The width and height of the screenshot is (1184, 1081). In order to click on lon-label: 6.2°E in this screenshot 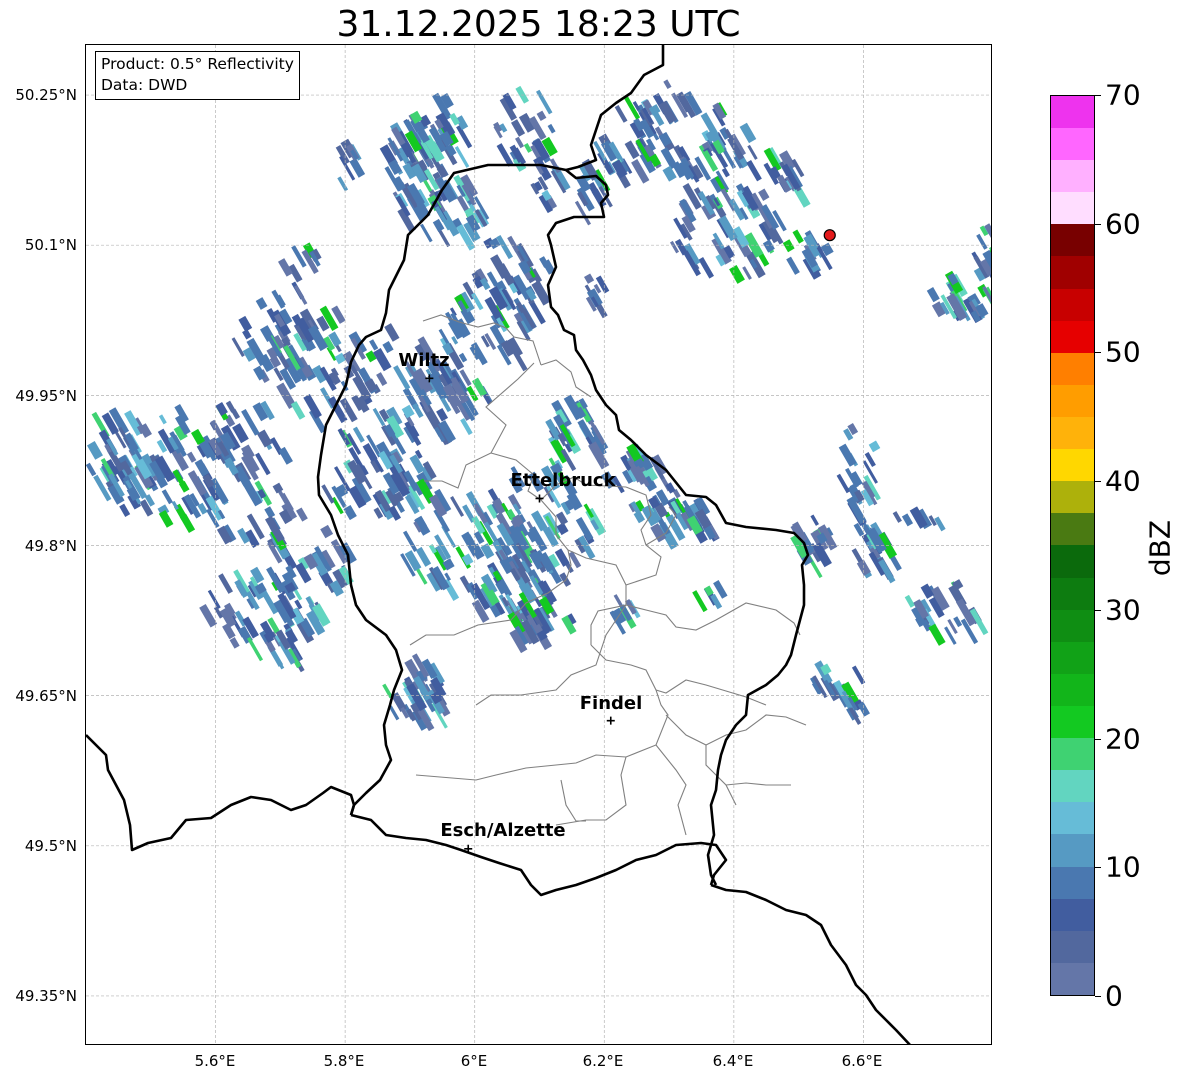, I will do `click(603, 1061)`.